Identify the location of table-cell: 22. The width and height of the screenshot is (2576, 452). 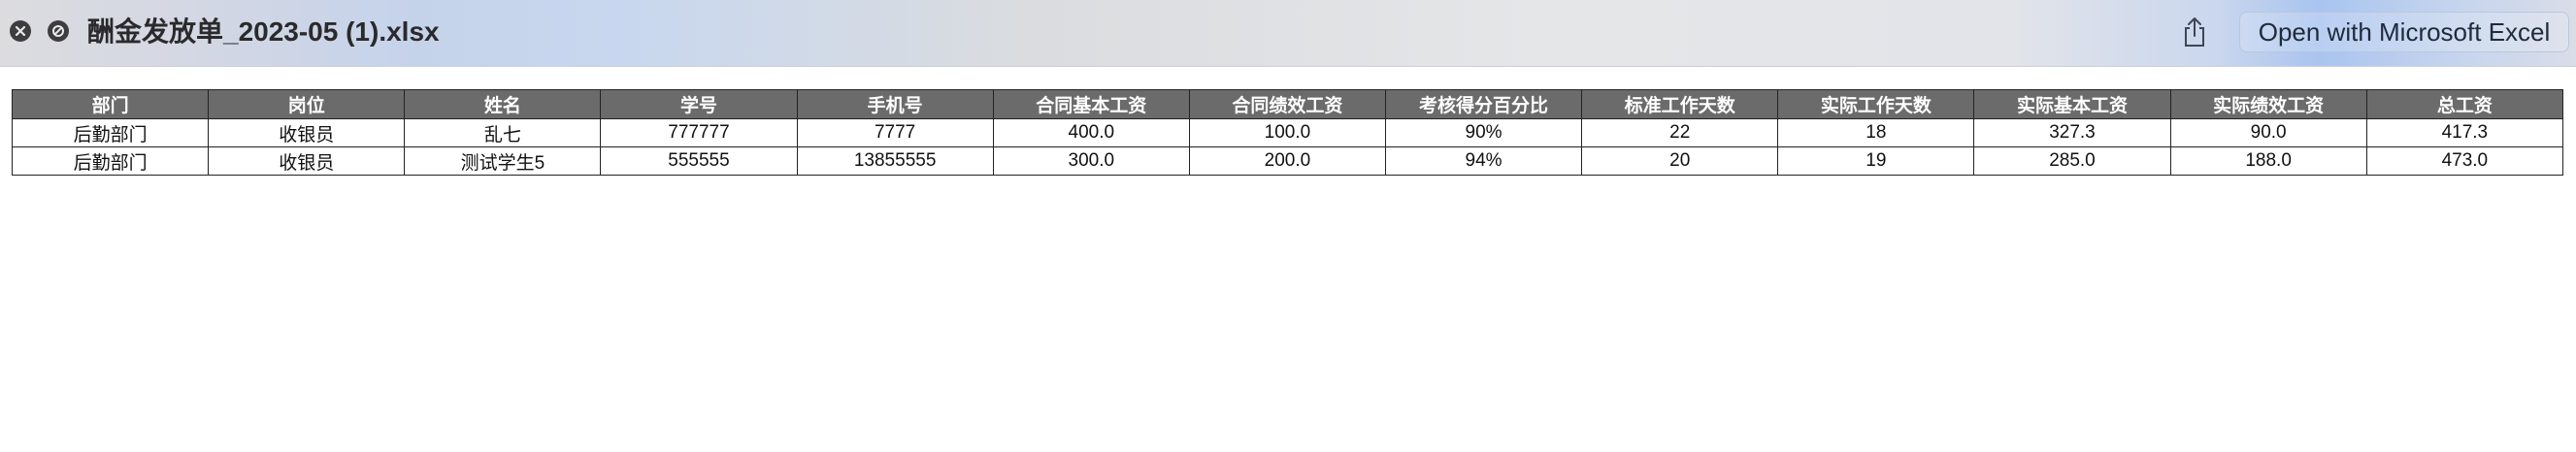
(1680, 132).